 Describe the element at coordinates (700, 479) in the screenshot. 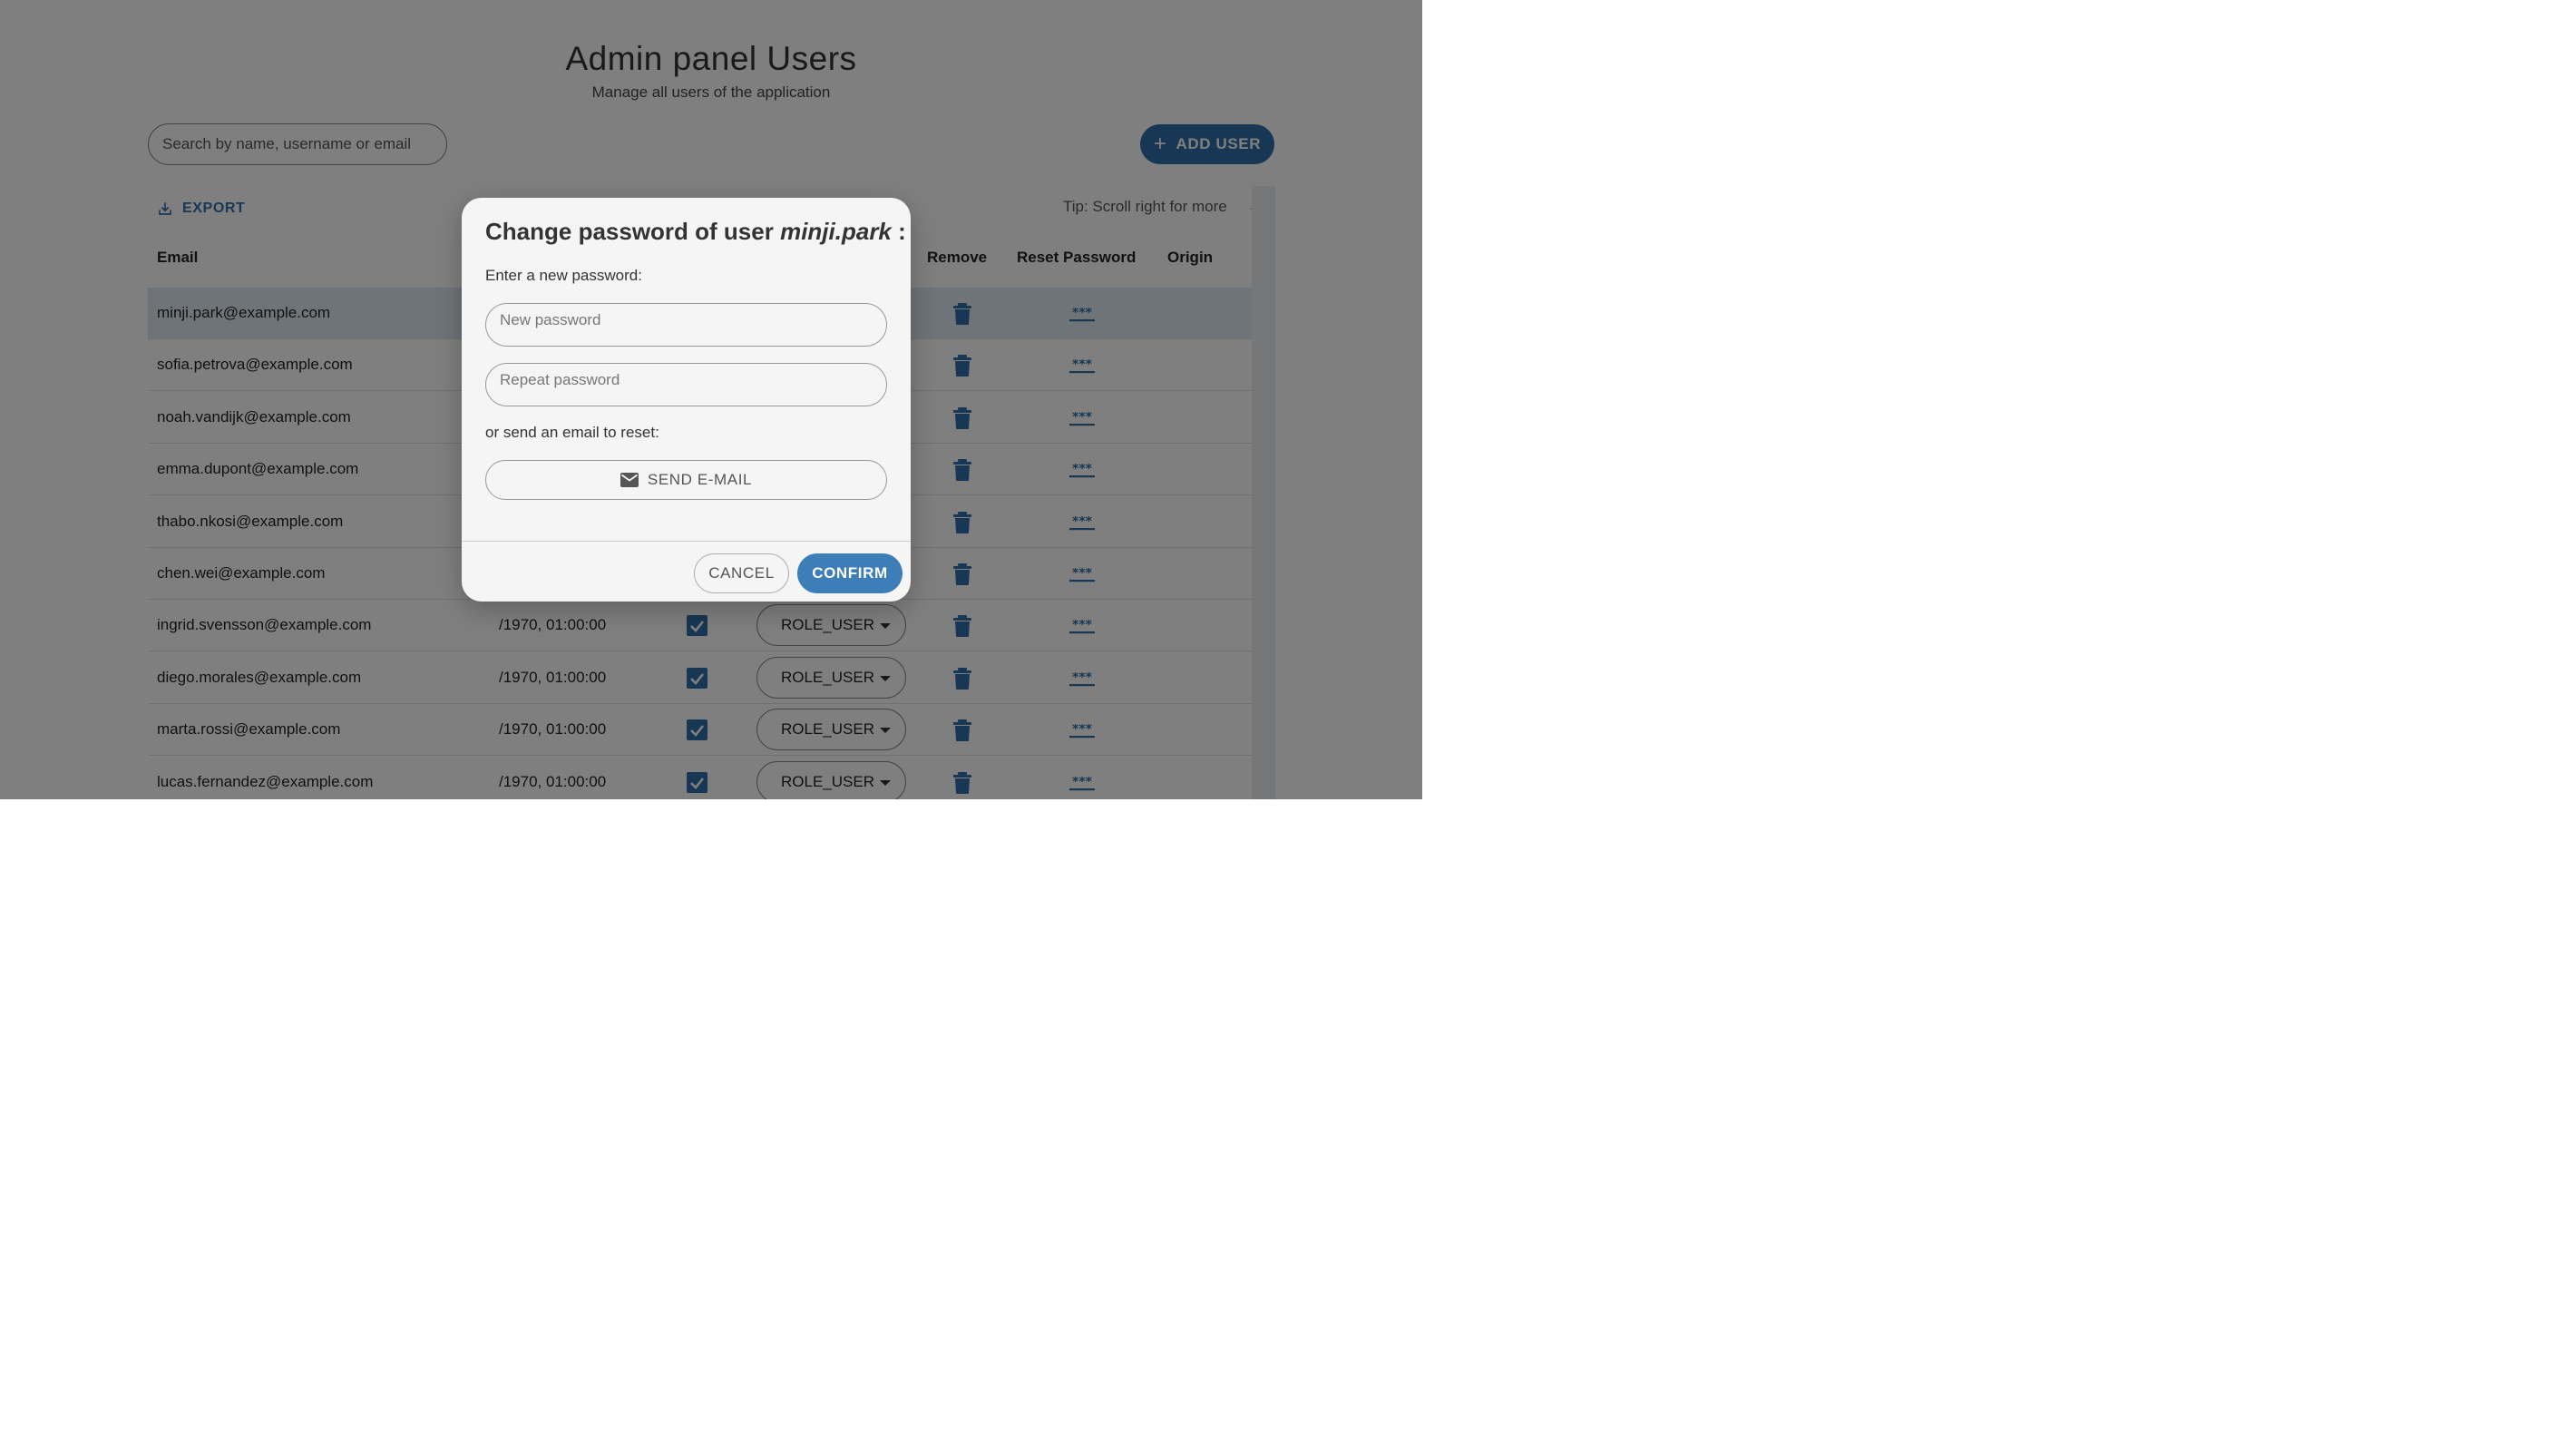

I see `send-email-label: SEND E-MAIL` at that location.